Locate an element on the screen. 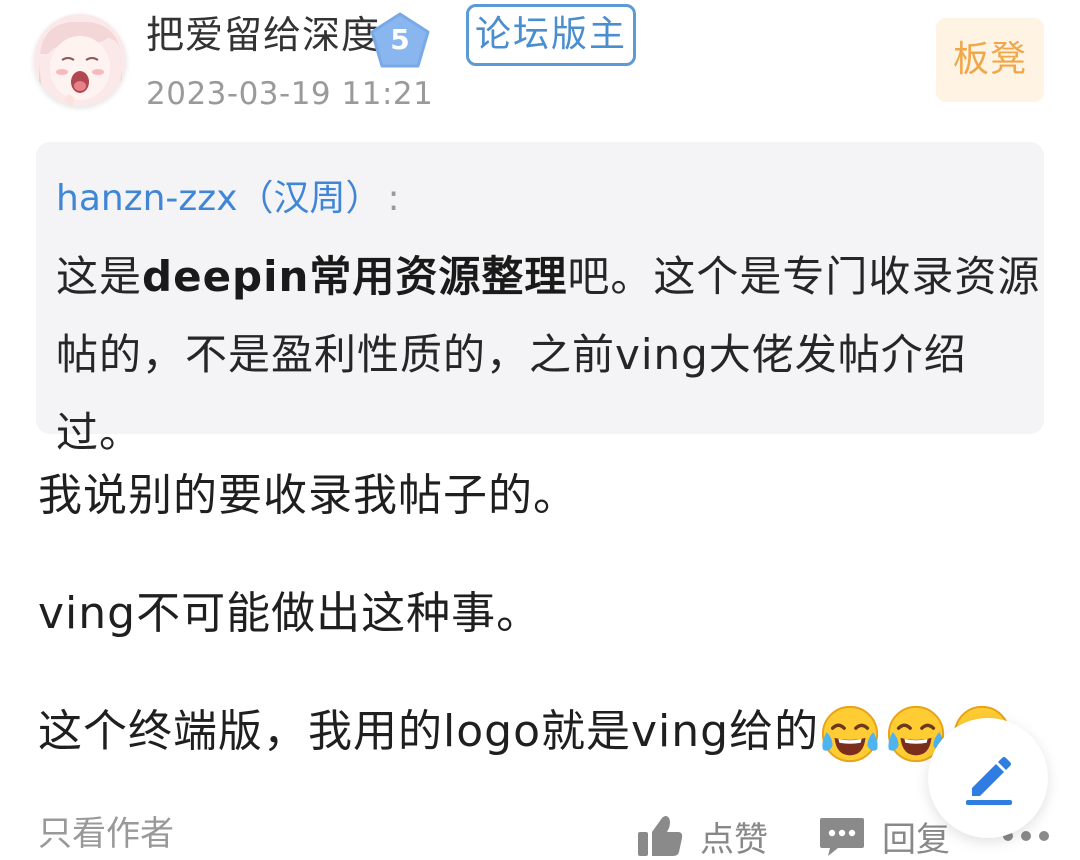  level-badge: 5 is located at coordinates (400, 41).